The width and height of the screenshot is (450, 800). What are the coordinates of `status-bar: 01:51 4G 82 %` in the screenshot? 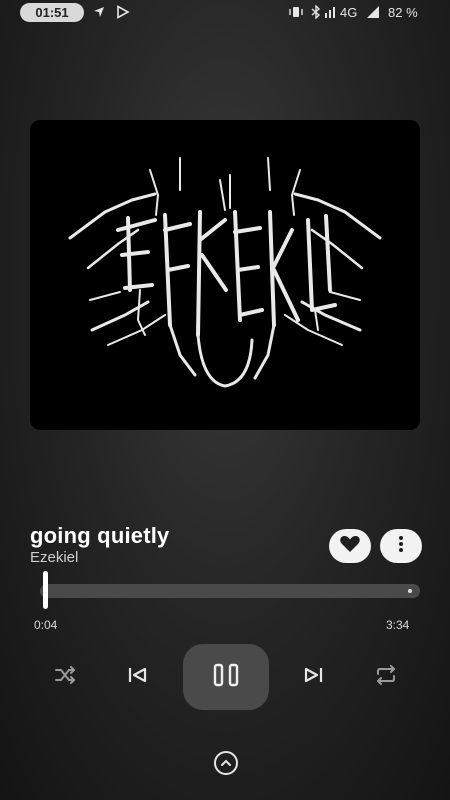 It's located at (225, 13).